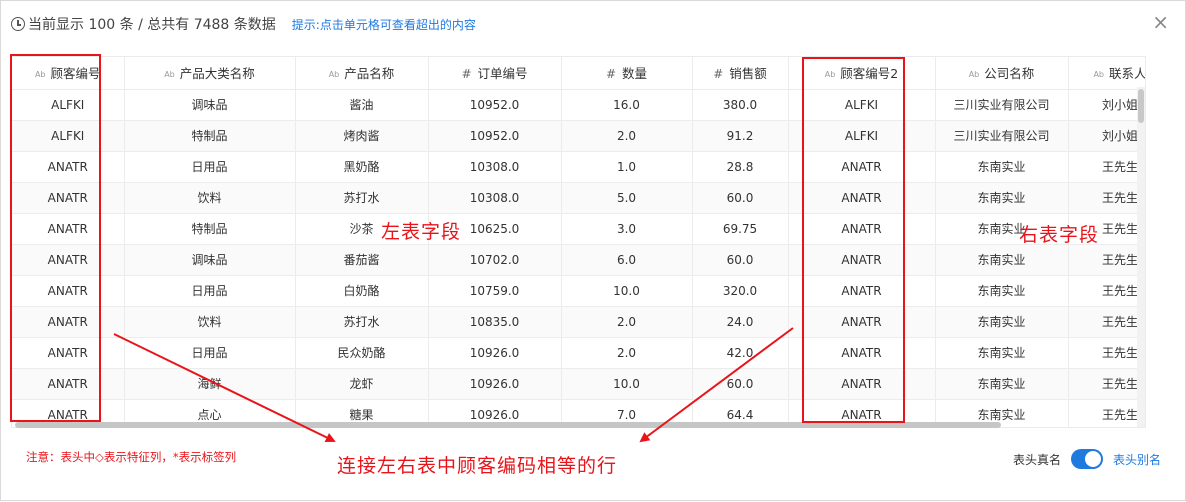  I want to click on column-header: # 订单编号, so click(495, 73).